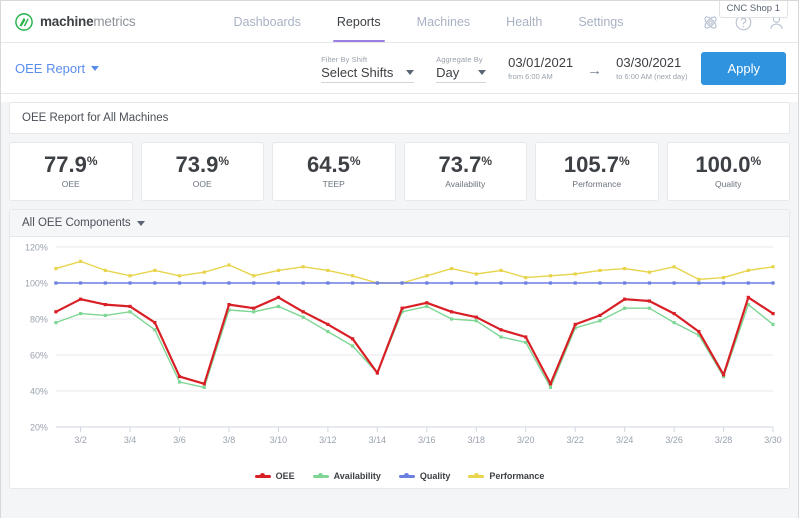 This screenshot has height=518, width=799. I want to click on report-type-label: OEE Report, so click(50, 68).